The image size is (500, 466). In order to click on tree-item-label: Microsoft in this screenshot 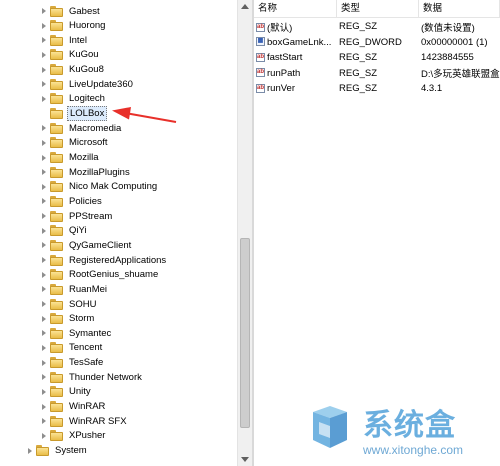, I will do `click(88, 143)`.